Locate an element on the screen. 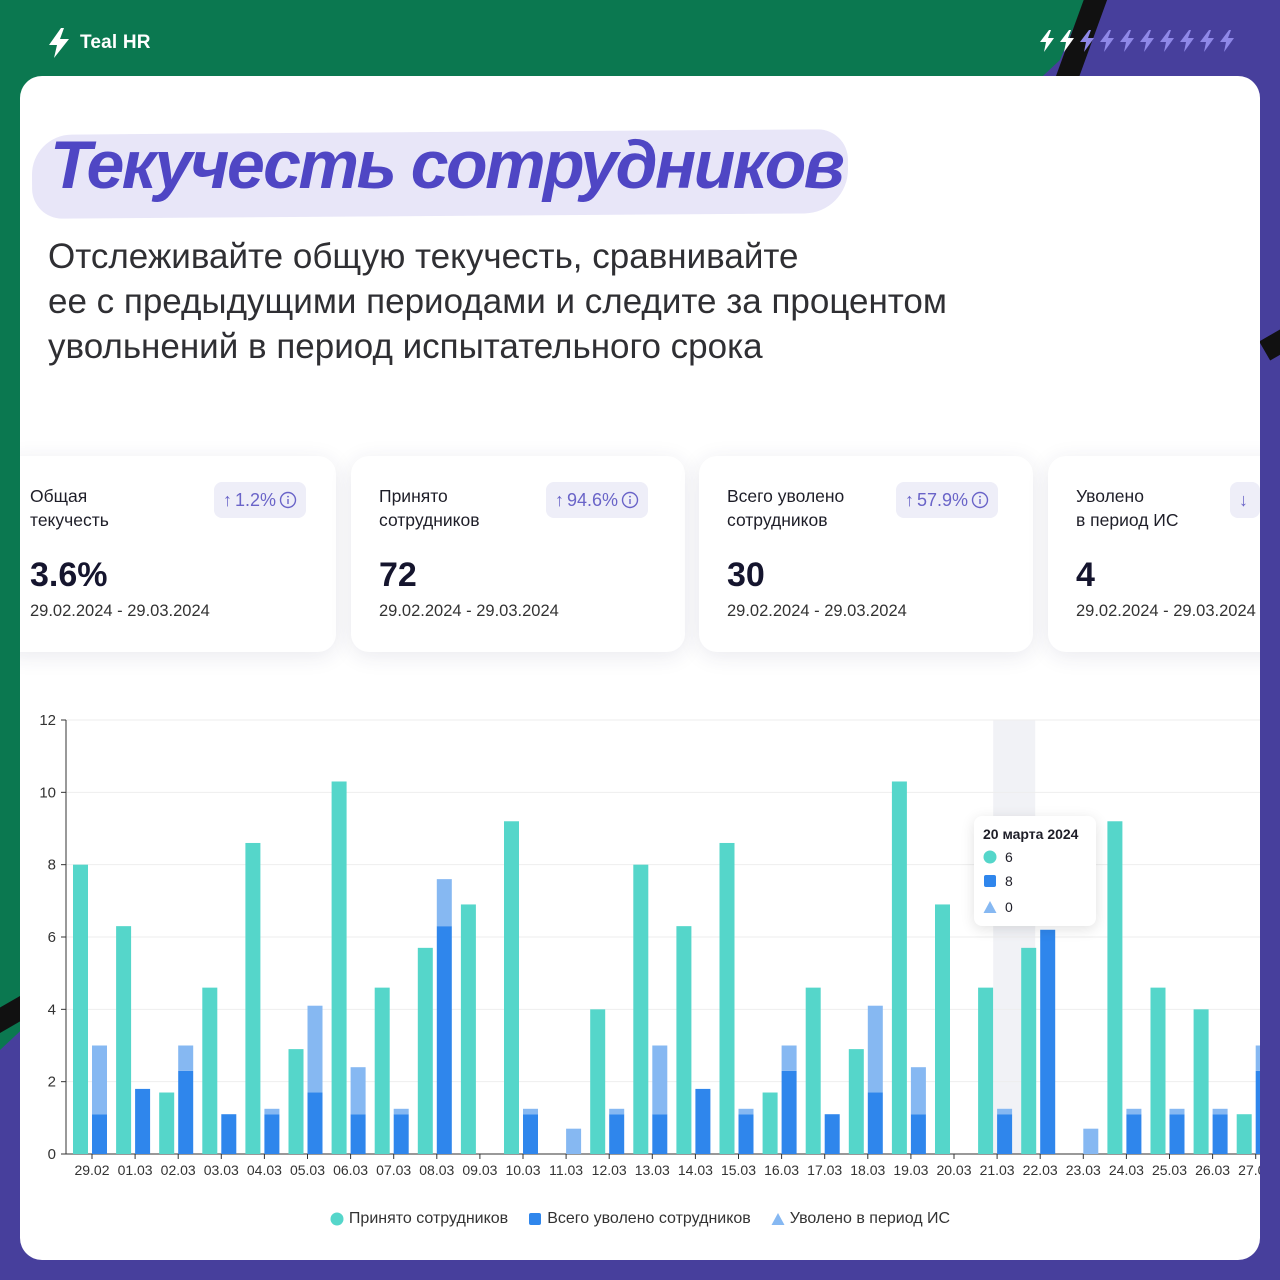 The width and height of the screenshot is (1280, 1280). brand-name: Teal HR is located at coordinates (115, 42).